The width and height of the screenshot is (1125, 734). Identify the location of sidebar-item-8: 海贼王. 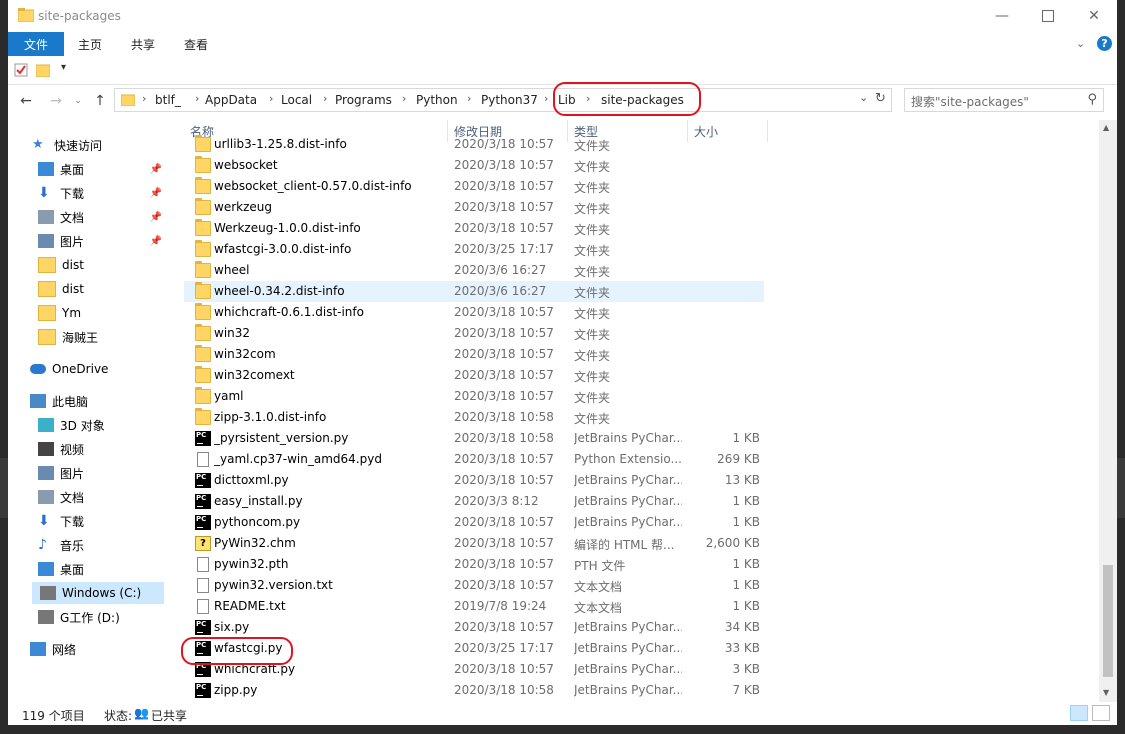
(88, 337).